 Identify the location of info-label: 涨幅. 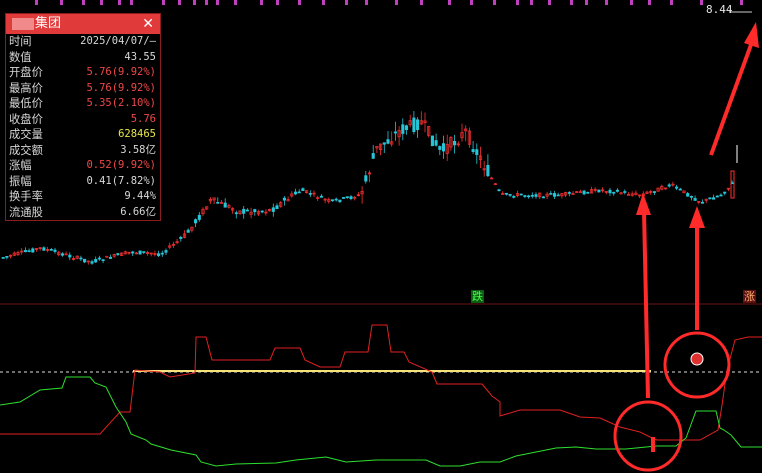
(20, 165).